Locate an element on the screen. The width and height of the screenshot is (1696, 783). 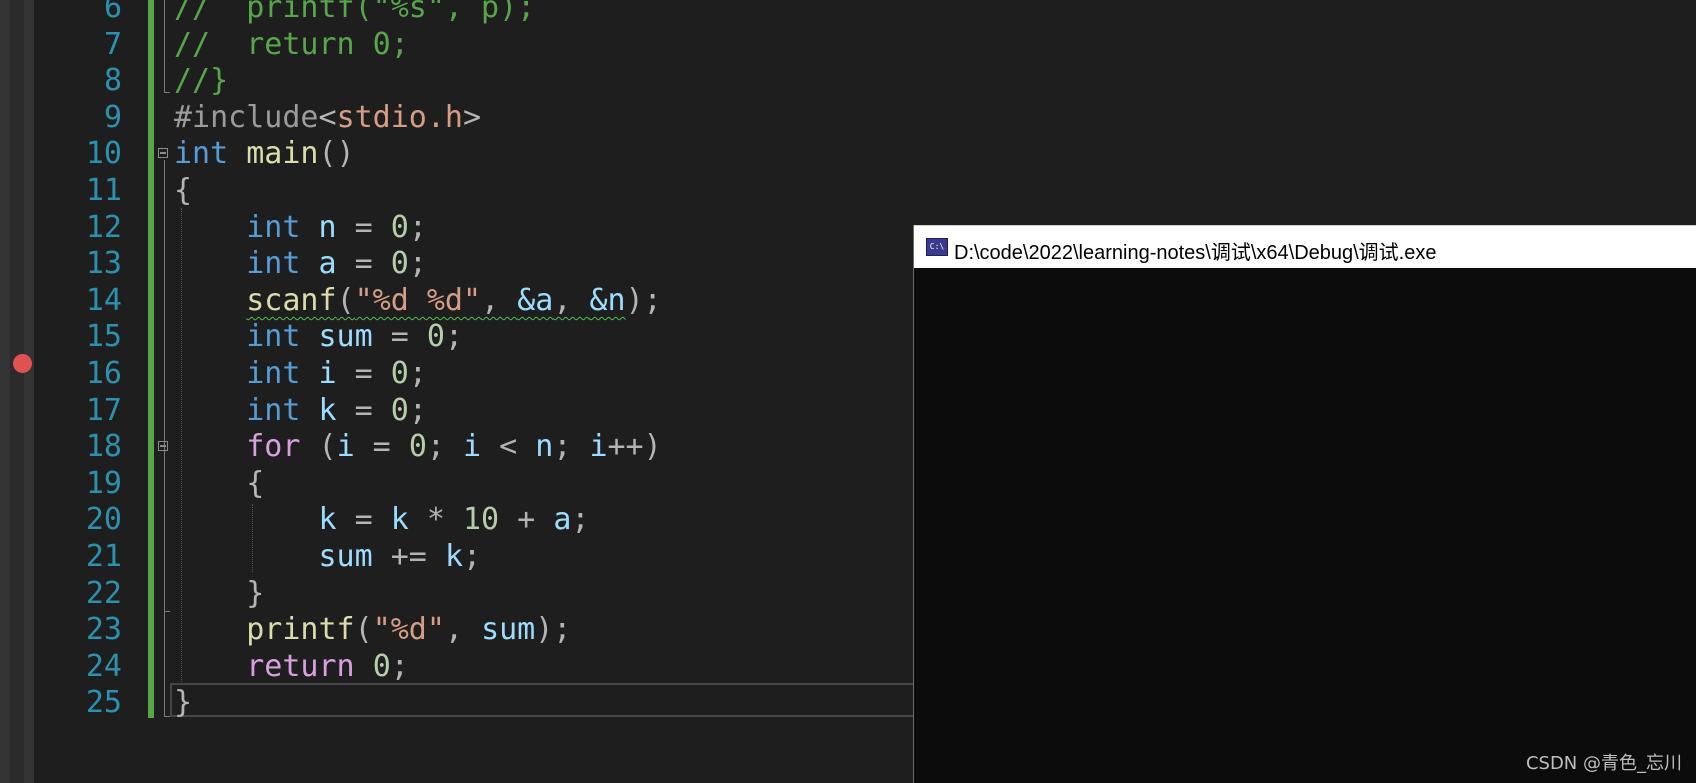
line-number: 24 is located at coordinates (103, 666).